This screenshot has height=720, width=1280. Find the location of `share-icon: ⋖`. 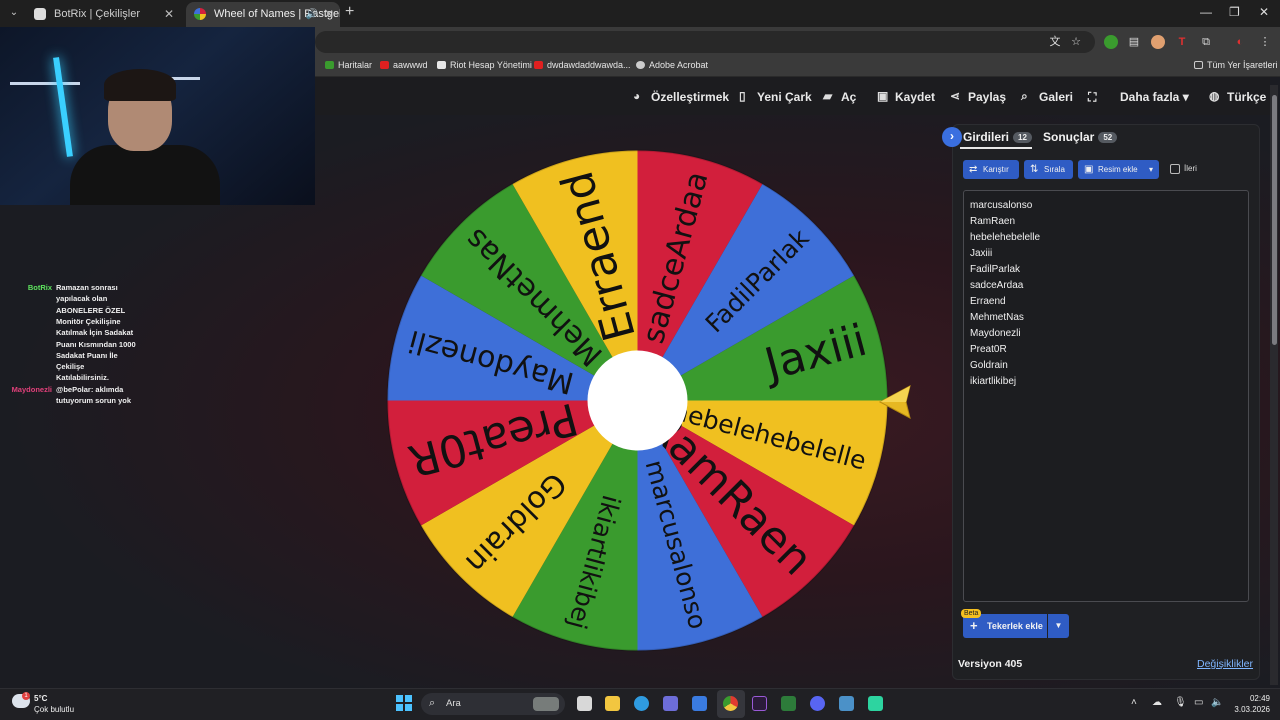

share-icon: ⋖ is located at coordinates (955, 96).